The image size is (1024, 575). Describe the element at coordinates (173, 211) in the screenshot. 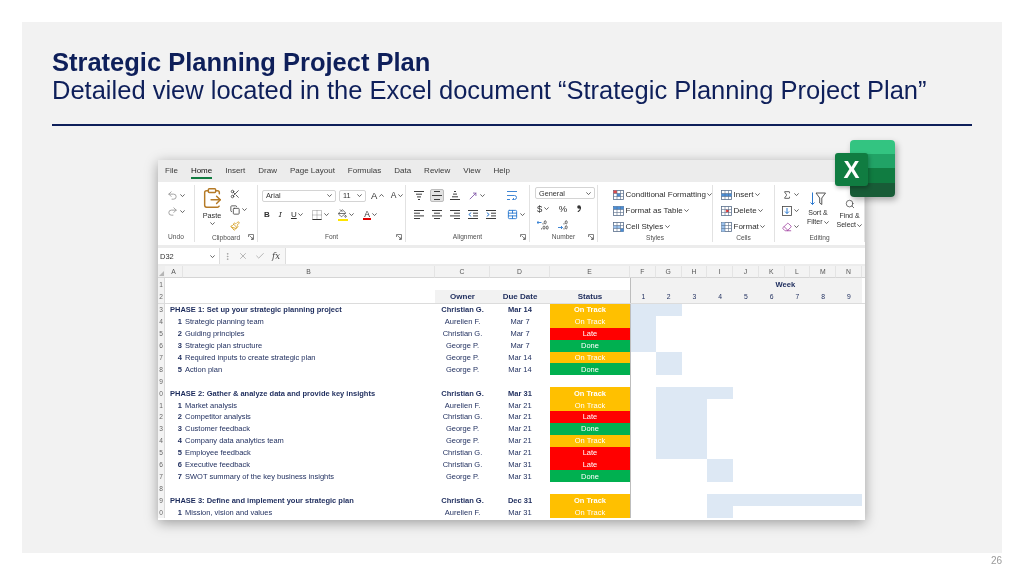

I see `redo-icon` at that location.